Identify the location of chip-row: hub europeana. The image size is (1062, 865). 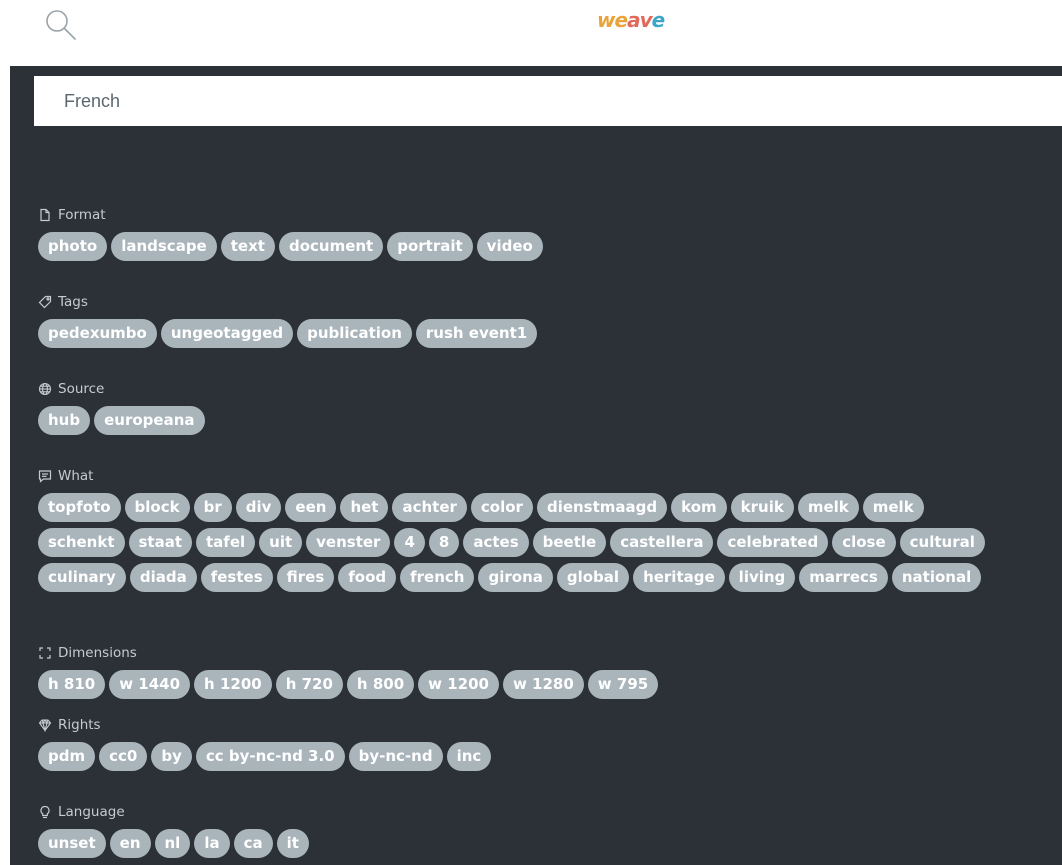
(121, 421).